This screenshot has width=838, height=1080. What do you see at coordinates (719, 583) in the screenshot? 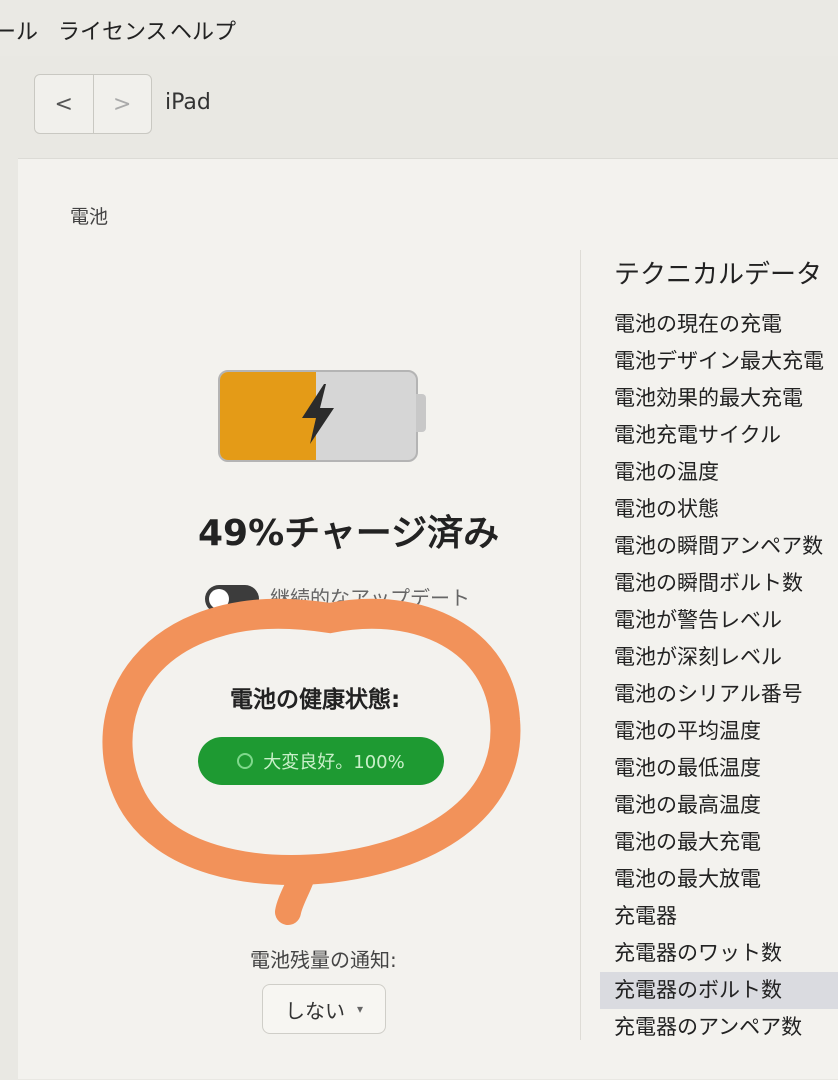
I see `technical-data-item: 電池の瞬間ボルト数` at bounding box center [719, 583].